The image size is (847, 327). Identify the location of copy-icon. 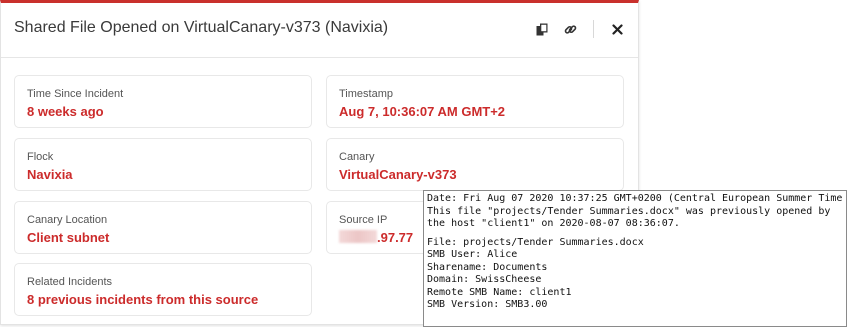
(542, 29).